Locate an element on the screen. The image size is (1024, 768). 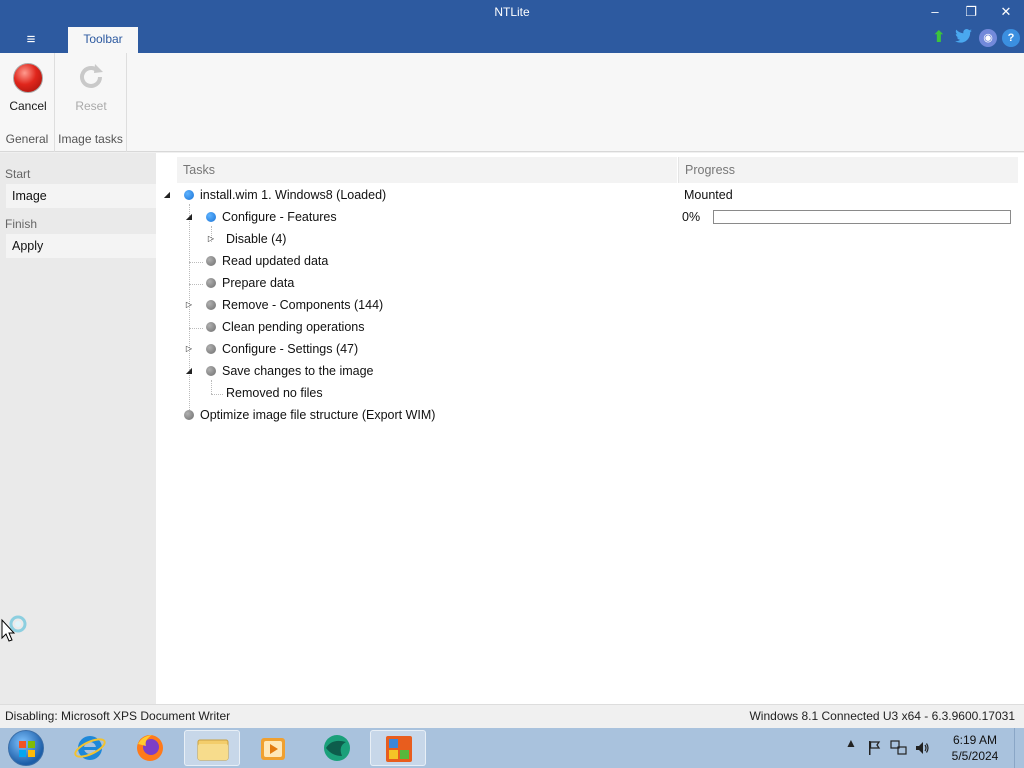
taskbar-ntlite is located at coordinates (398, 748).